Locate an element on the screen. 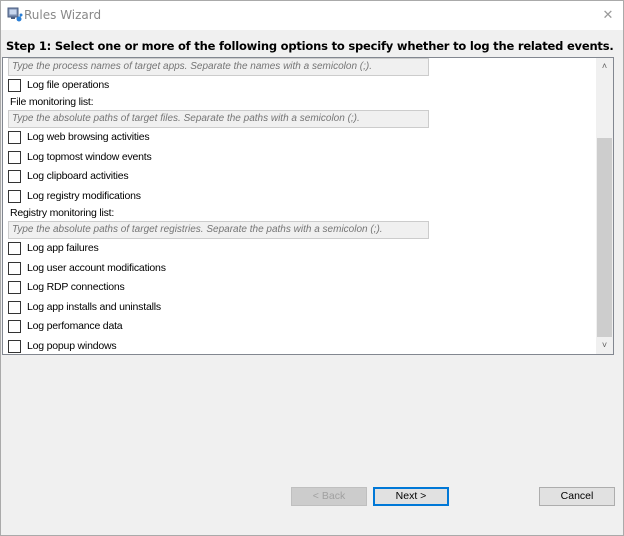  close-icon: ✕ is located at coordinates (608, 15).